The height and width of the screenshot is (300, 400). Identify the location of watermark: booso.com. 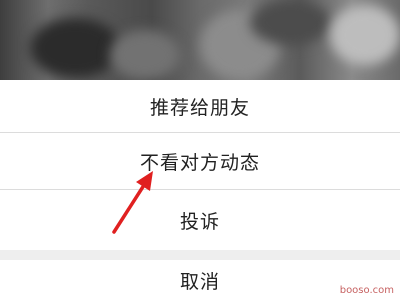
(366, 290).